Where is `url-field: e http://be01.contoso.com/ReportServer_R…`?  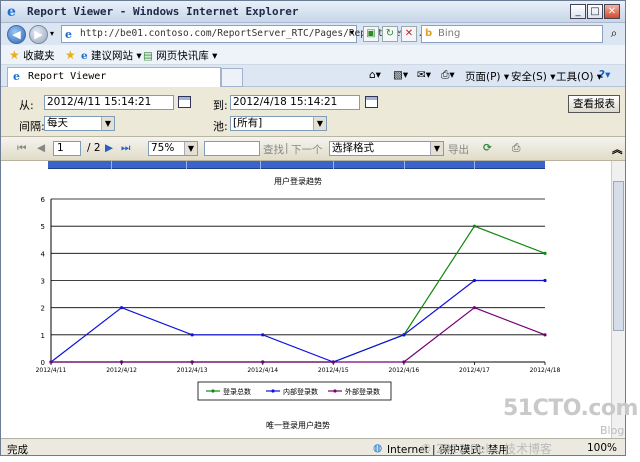
url-field: e http://be01.contoso.com/ReportServer_R… is located at coordinates (256, 34).